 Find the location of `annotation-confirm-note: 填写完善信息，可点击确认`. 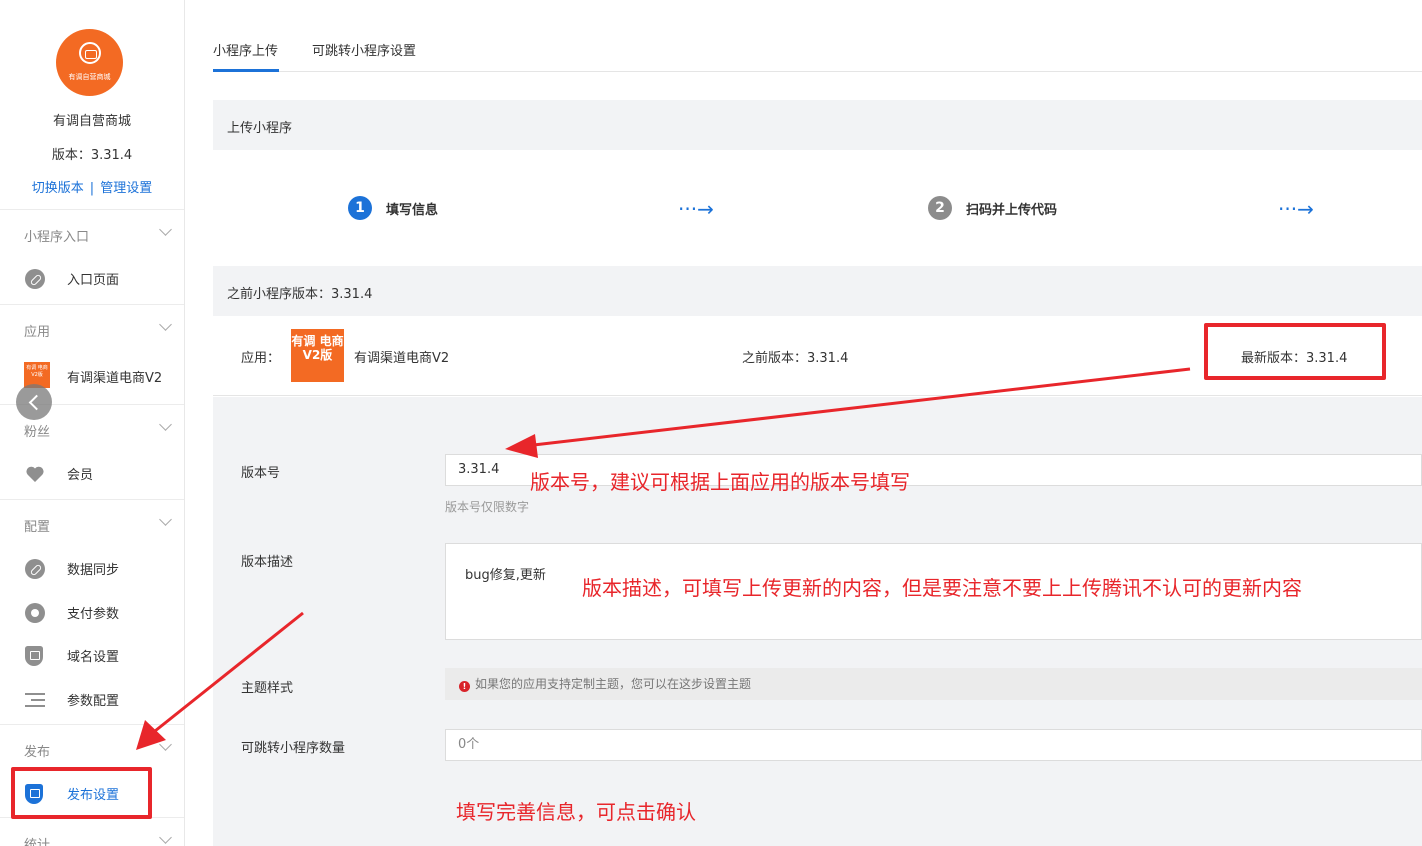

annotation-confirm-note: 填写完善信息，可点击确认 is located at coordinates (576, 812).